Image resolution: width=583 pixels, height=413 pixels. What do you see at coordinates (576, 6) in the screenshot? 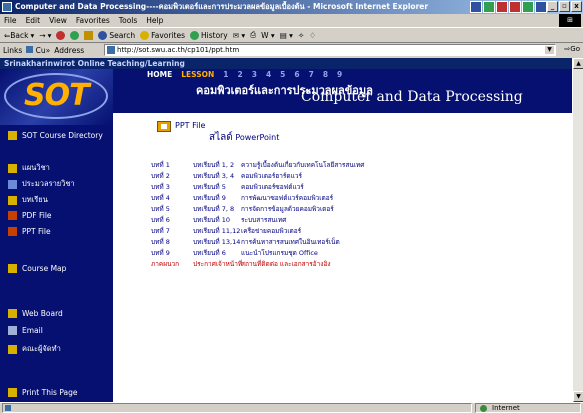
I see `close-button: x` at bounding box center [576, 6].